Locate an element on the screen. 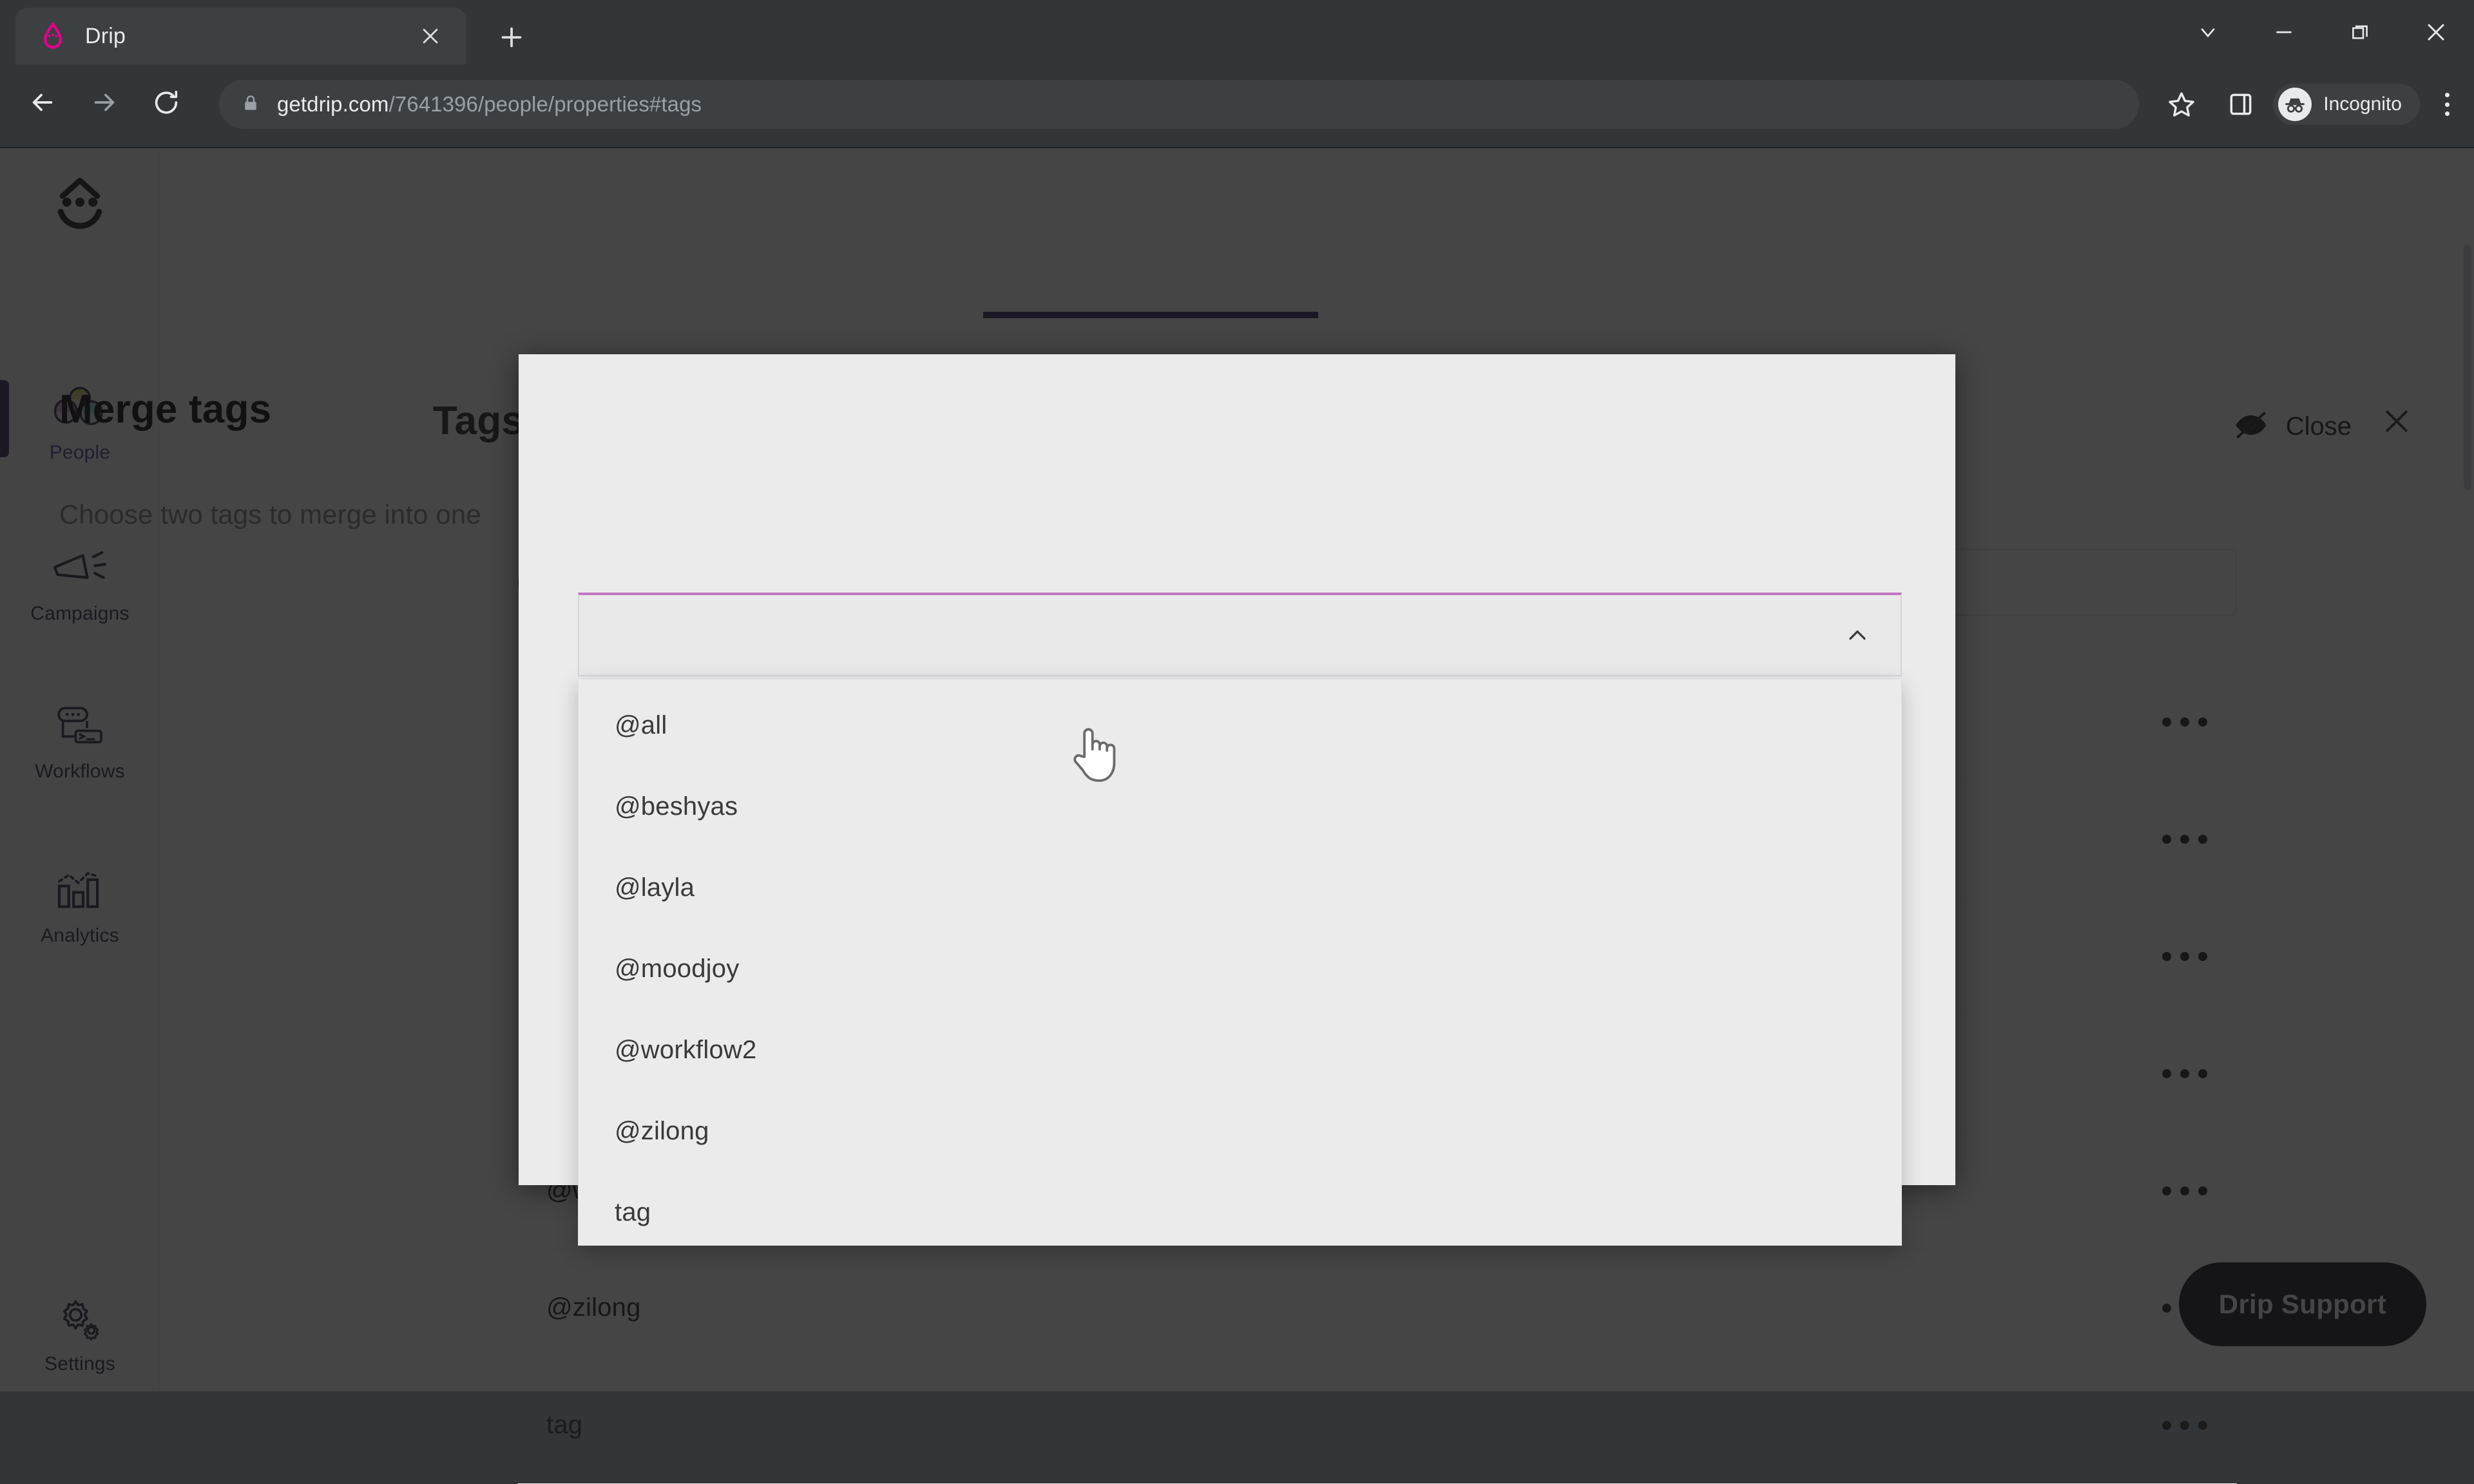 The image size is (2474, 1484). modal-subtitle: Choose two tags to merge into one is located at coordinates (270, 514).